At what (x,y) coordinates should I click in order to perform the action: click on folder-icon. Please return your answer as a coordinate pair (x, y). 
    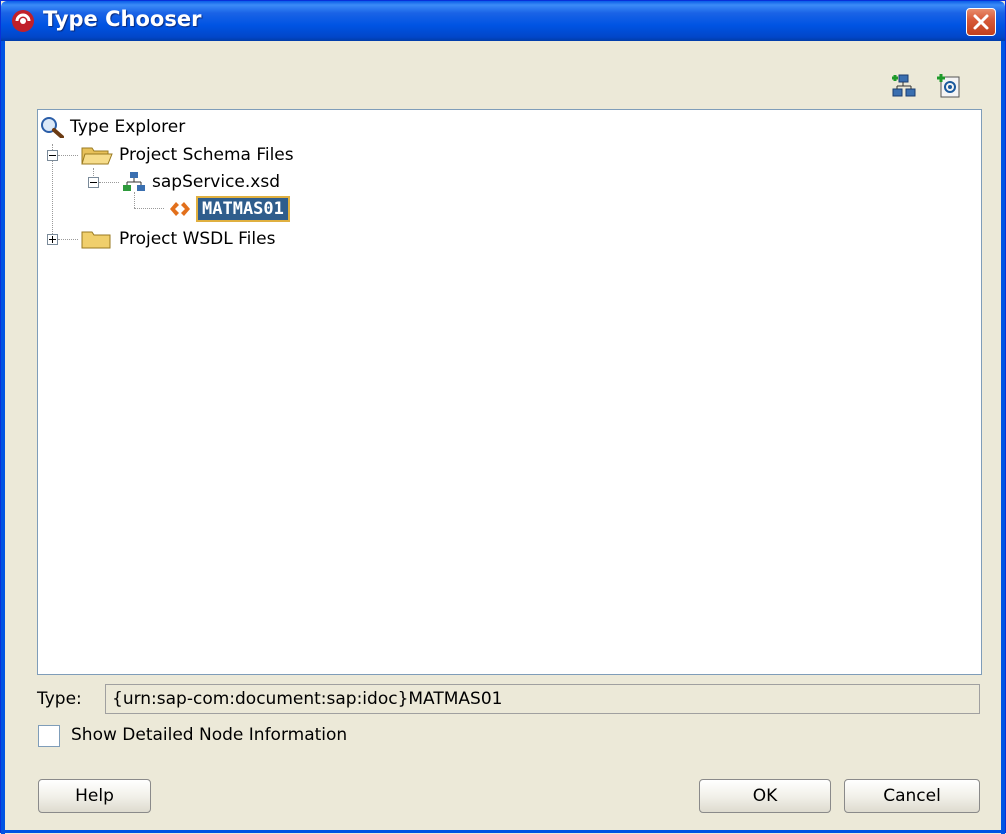
    Looking at the image, I should click on (96, 240).